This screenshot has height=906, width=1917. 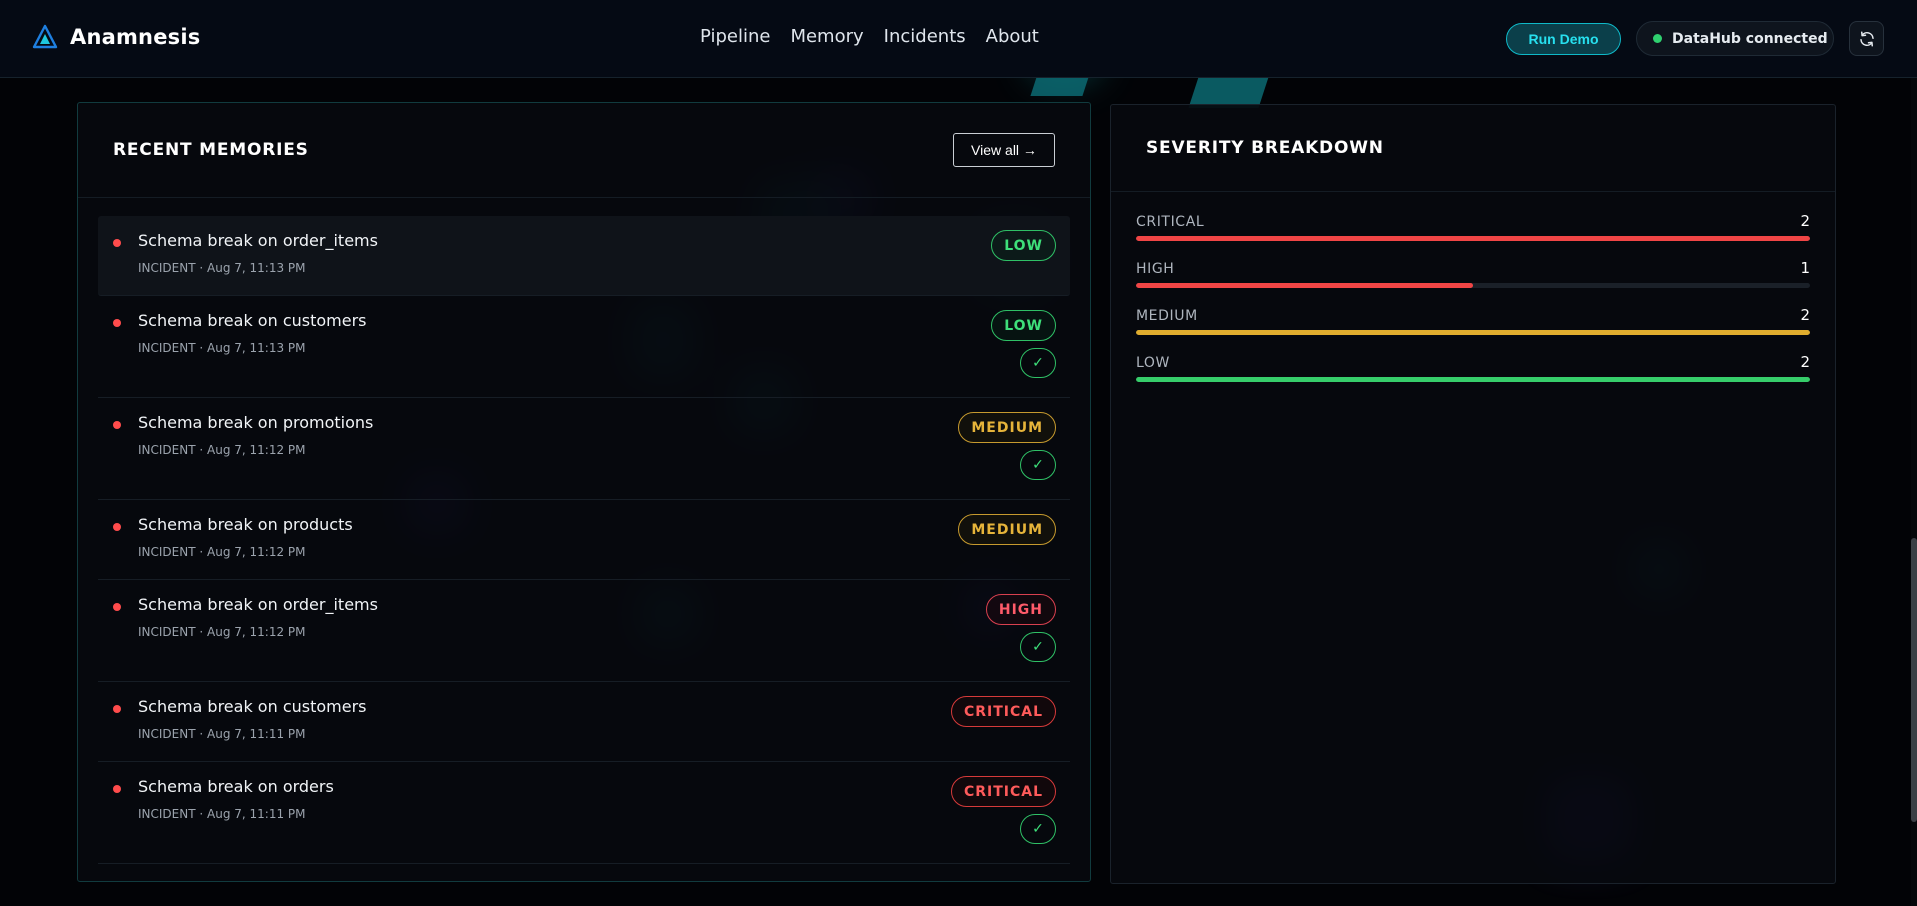 I want to click on memory-title: Schema break on promotions, so click(x=256, y=422).